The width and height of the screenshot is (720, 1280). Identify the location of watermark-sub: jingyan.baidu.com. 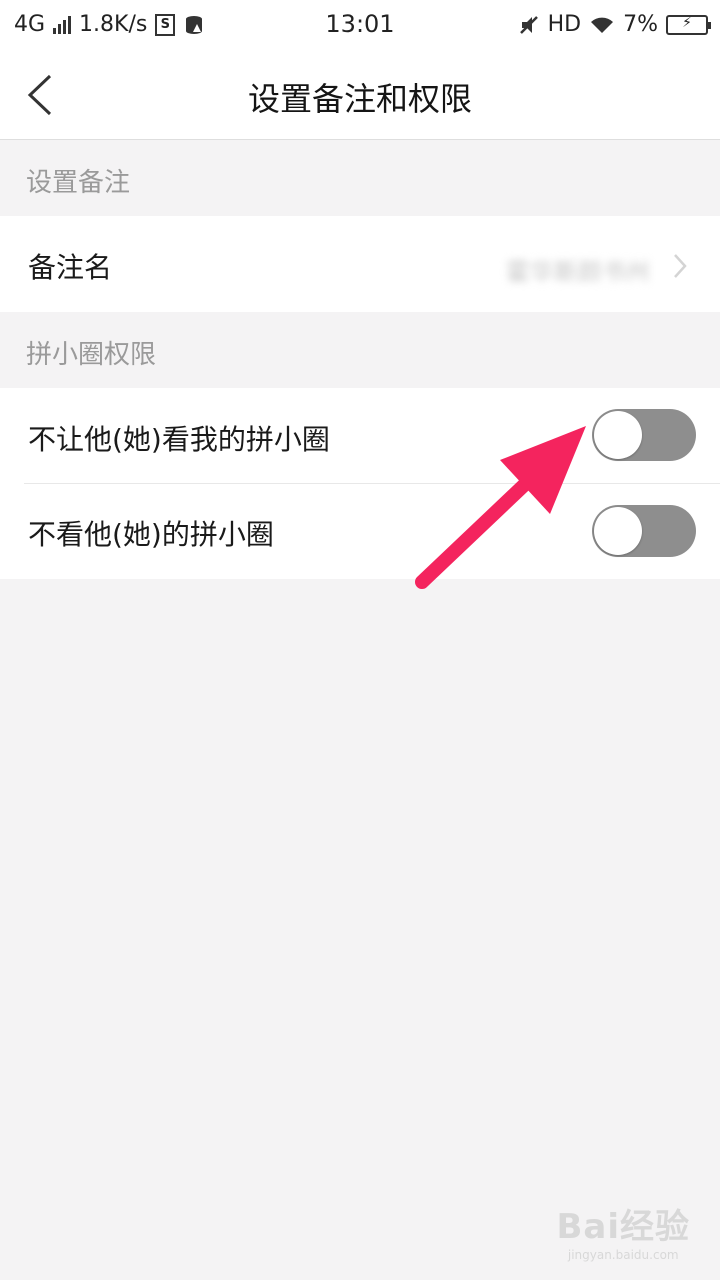
(623, 1255).